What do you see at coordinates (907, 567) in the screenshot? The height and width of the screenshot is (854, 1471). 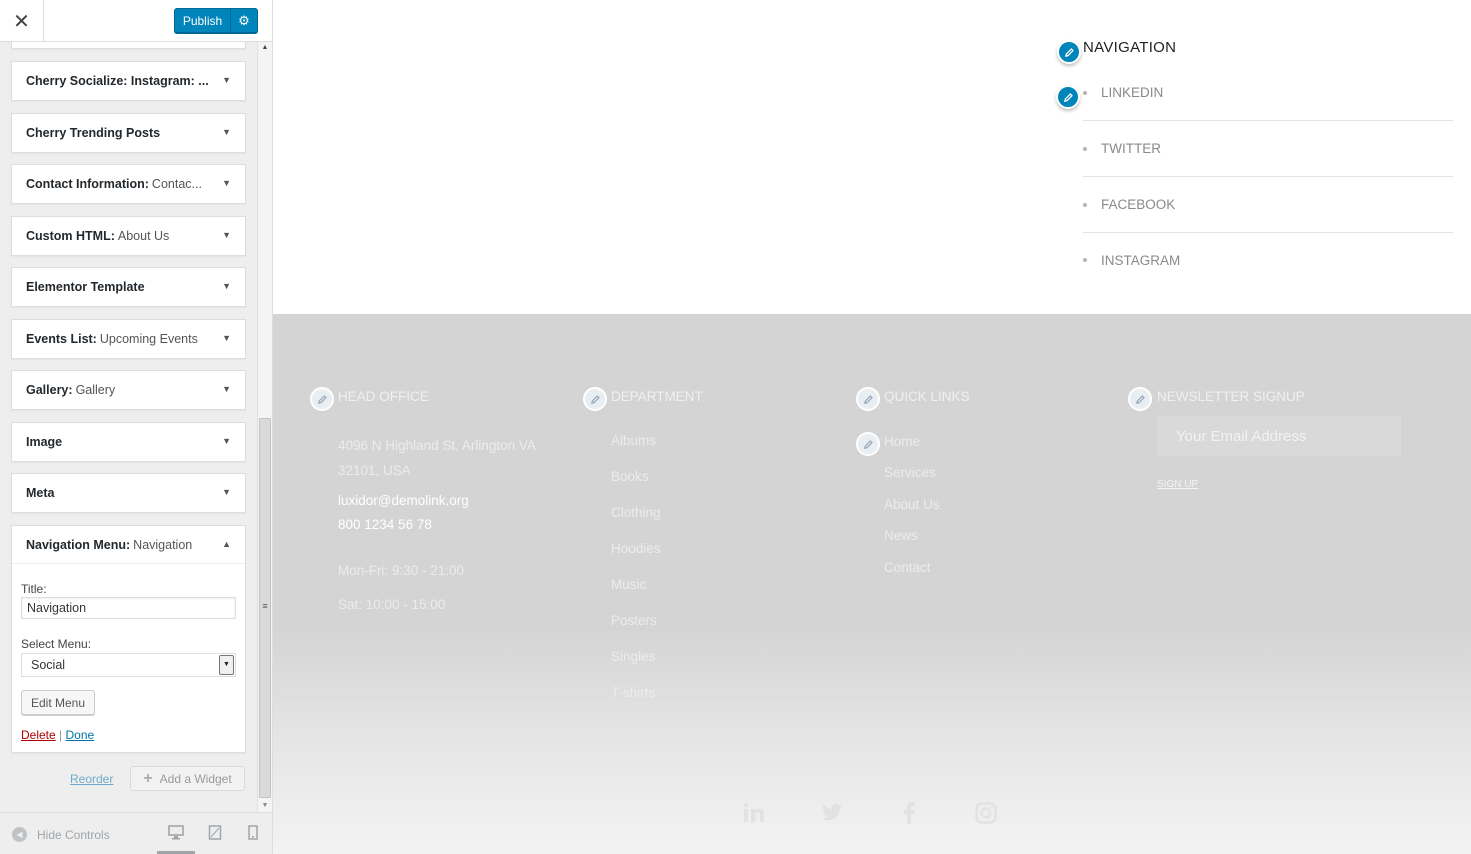 I see `quick-link: Contact` at bounding box center [907, 567].